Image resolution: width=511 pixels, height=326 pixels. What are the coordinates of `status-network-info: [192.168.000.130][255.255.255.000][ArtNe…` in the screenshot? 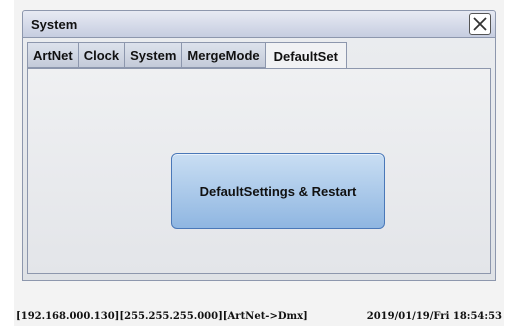 It's located at (162, 316).